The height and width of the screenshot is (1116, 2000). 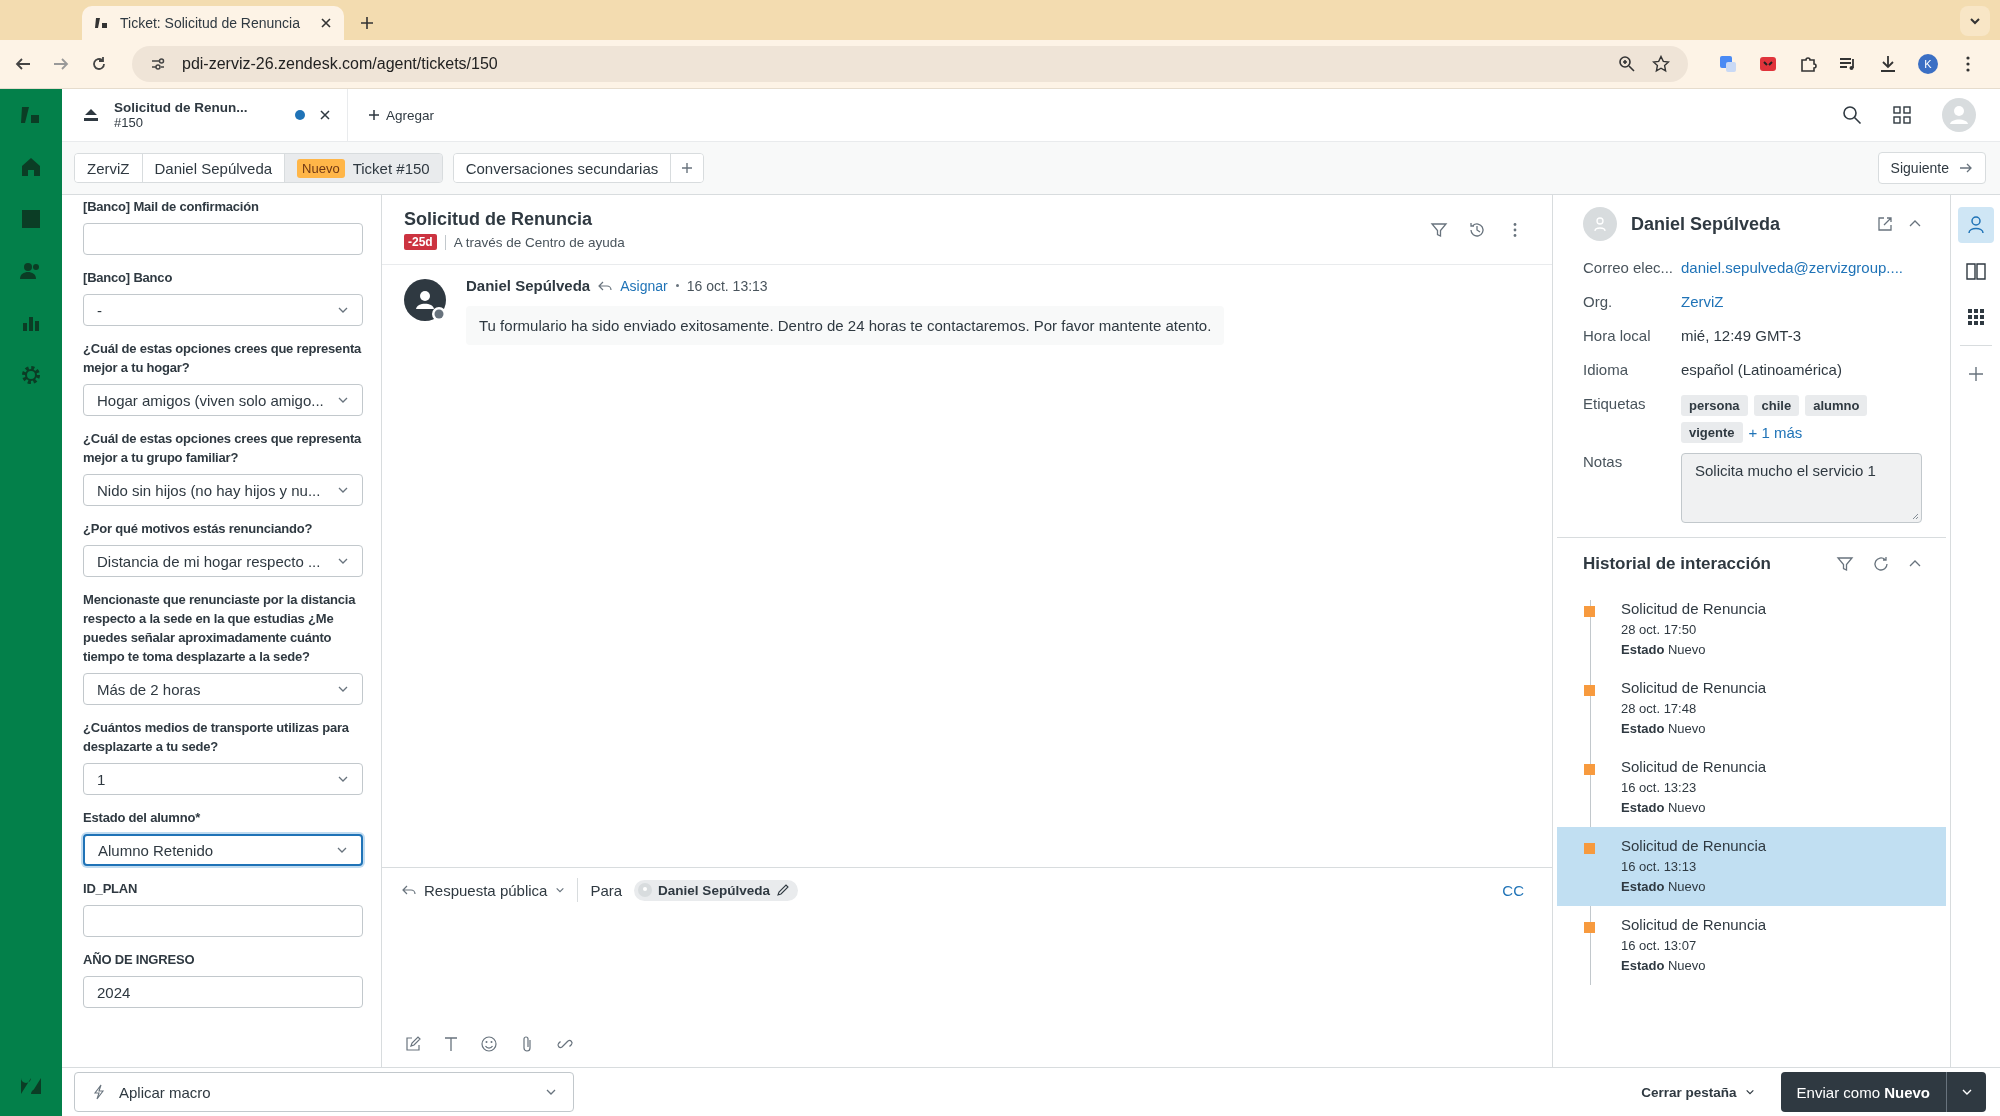 What do you see at coordinates (644, 285) in the screenshot?
I see `assign-link: Asignar` at bounding box center [644, 285].